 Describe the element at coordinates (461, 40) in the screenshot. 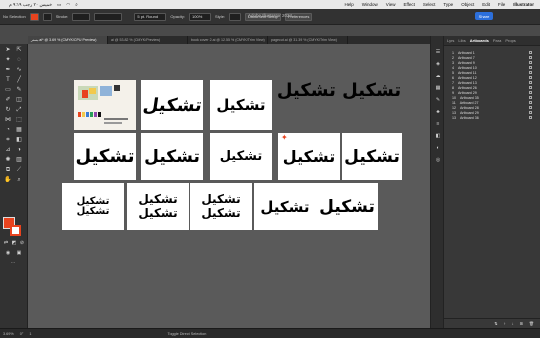

I see `tab-libraries: Libs` at that location.